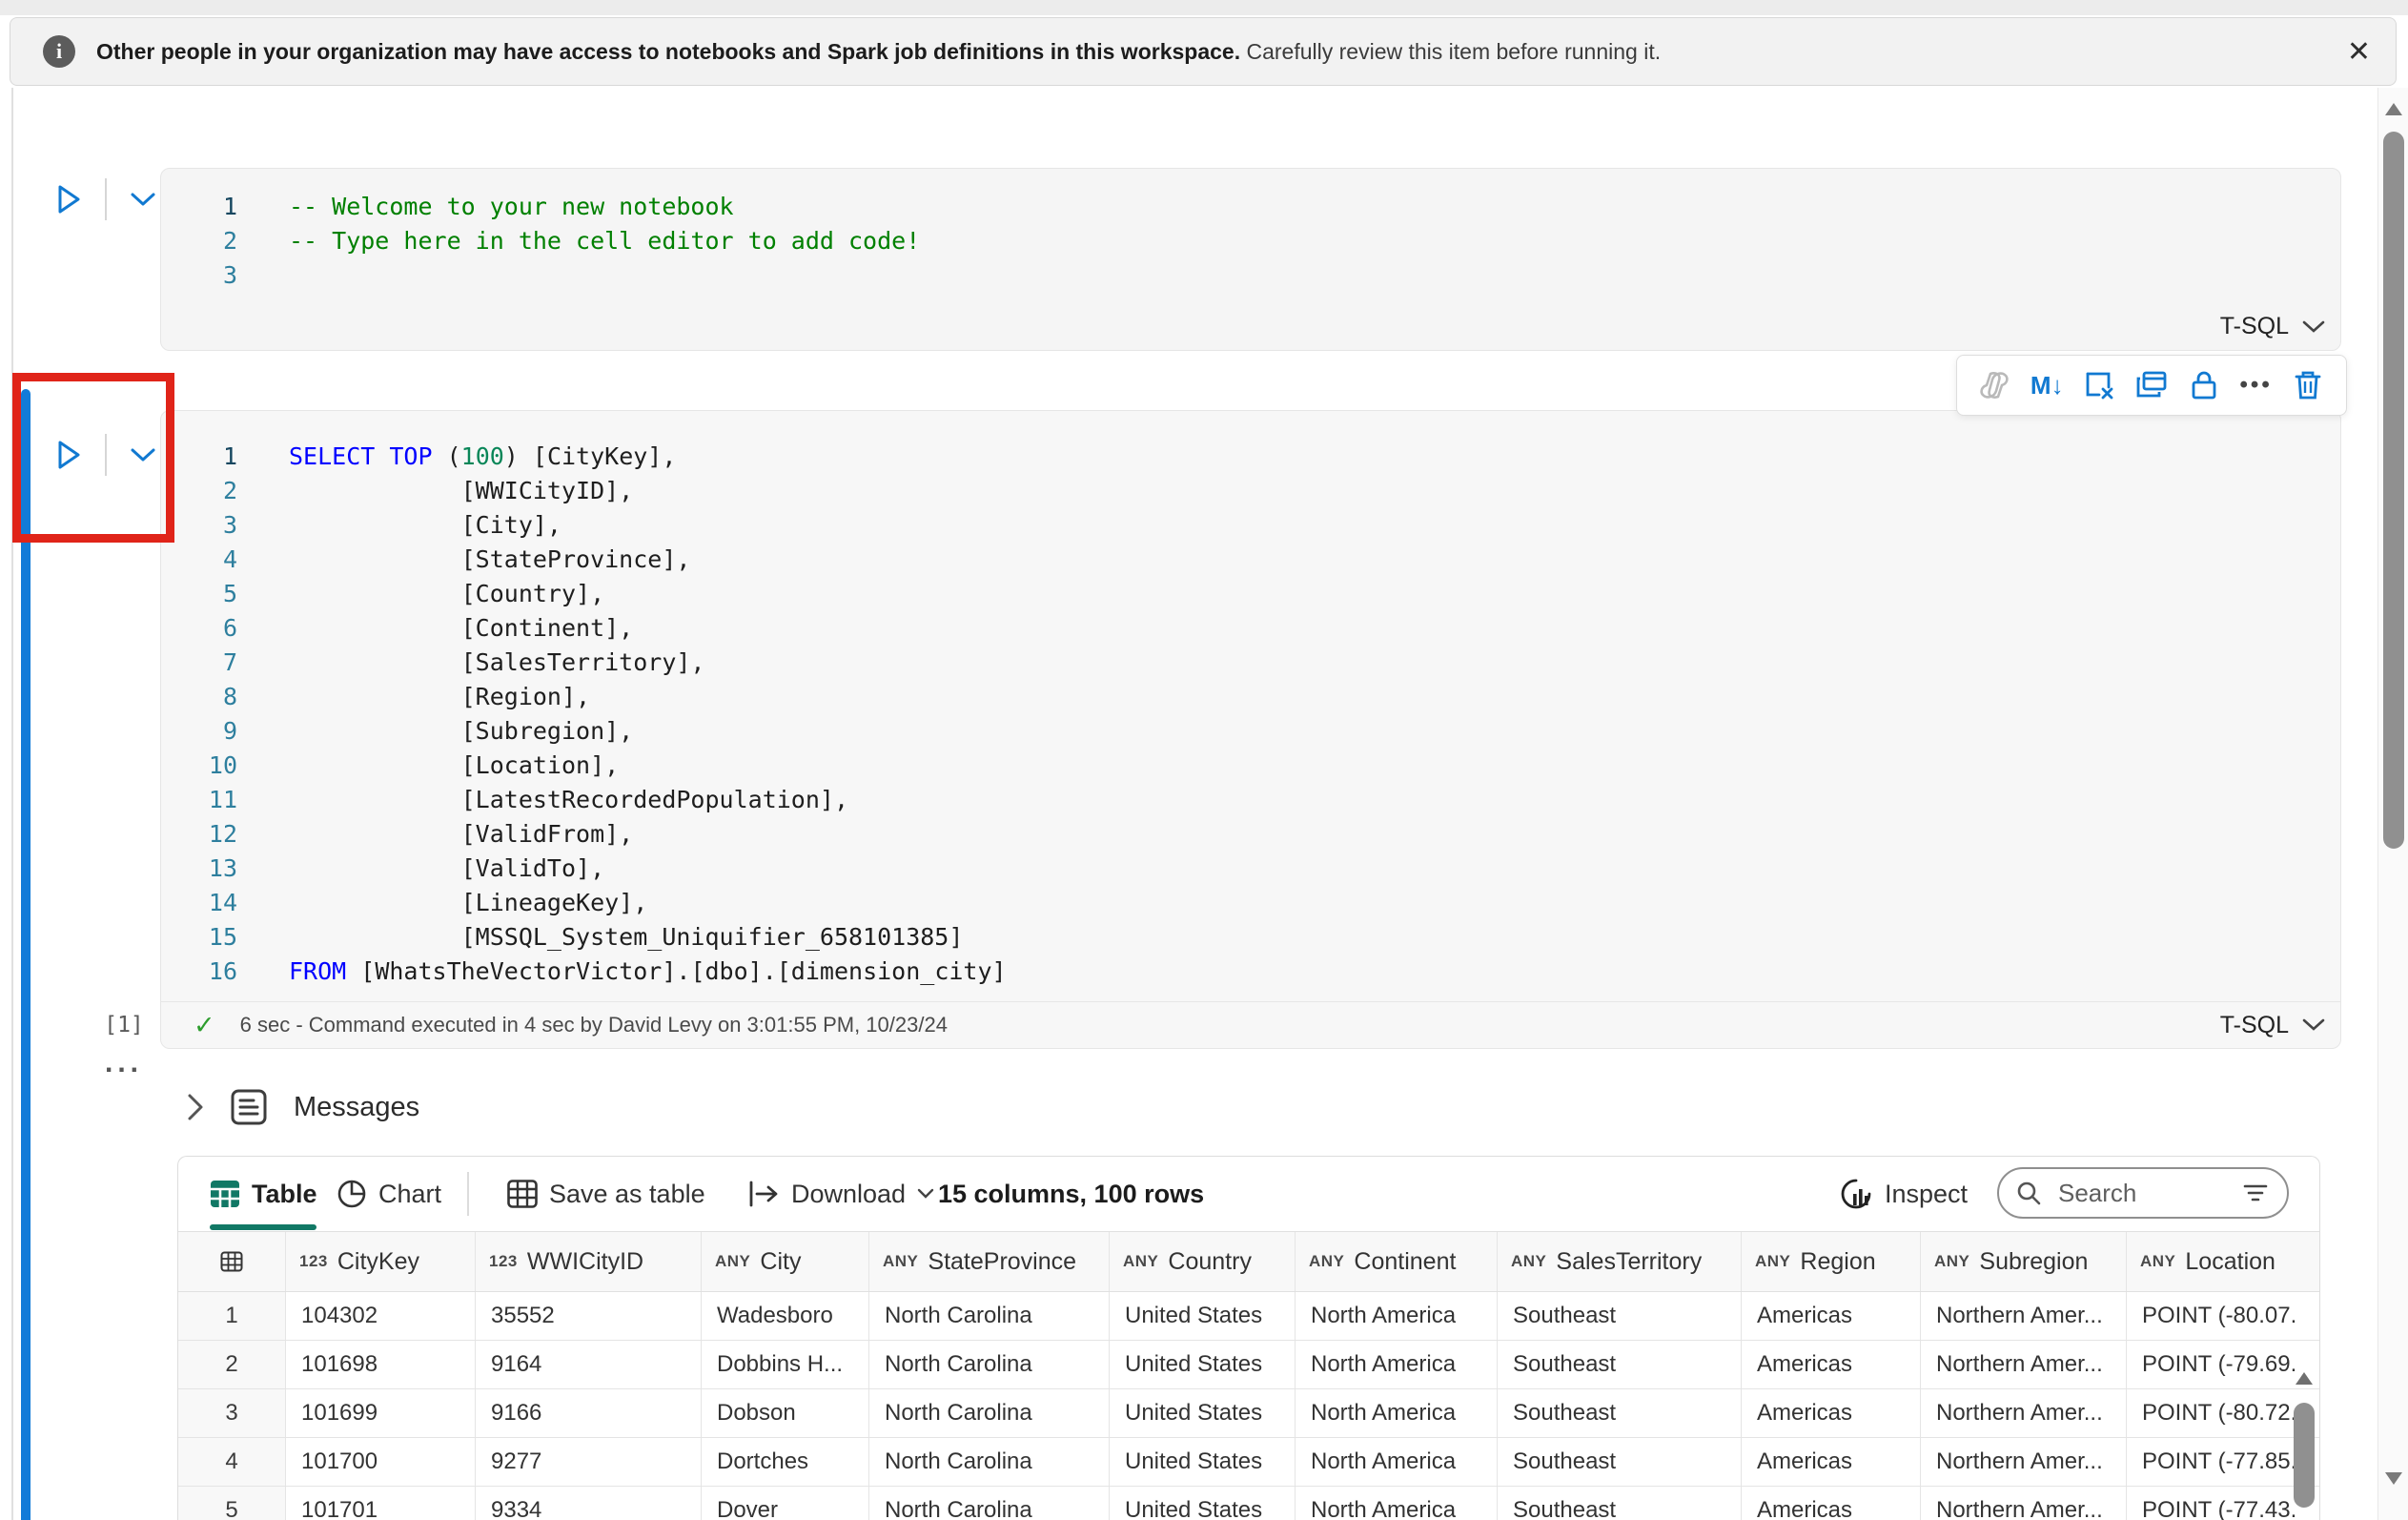 This screenshot has width=2408, height=1520. I want to click on more-options-icon: •••, so click(2256, 385).